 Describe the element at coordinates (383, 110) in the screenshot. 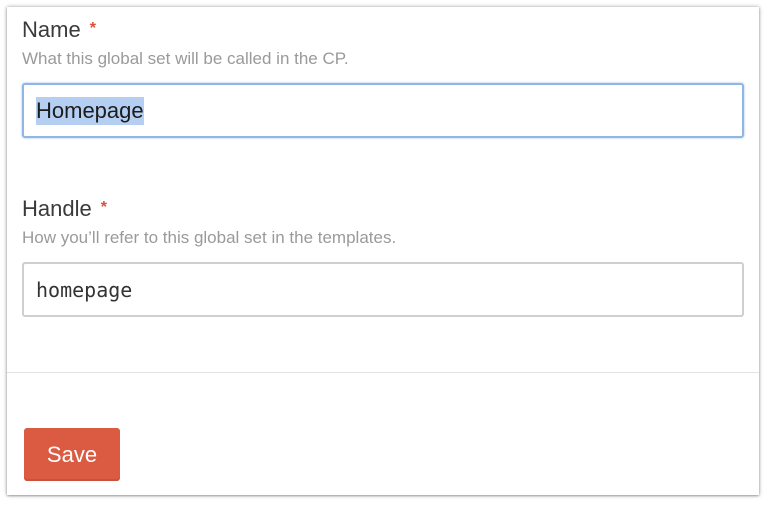

I see `name-input: Homepage` at that location.